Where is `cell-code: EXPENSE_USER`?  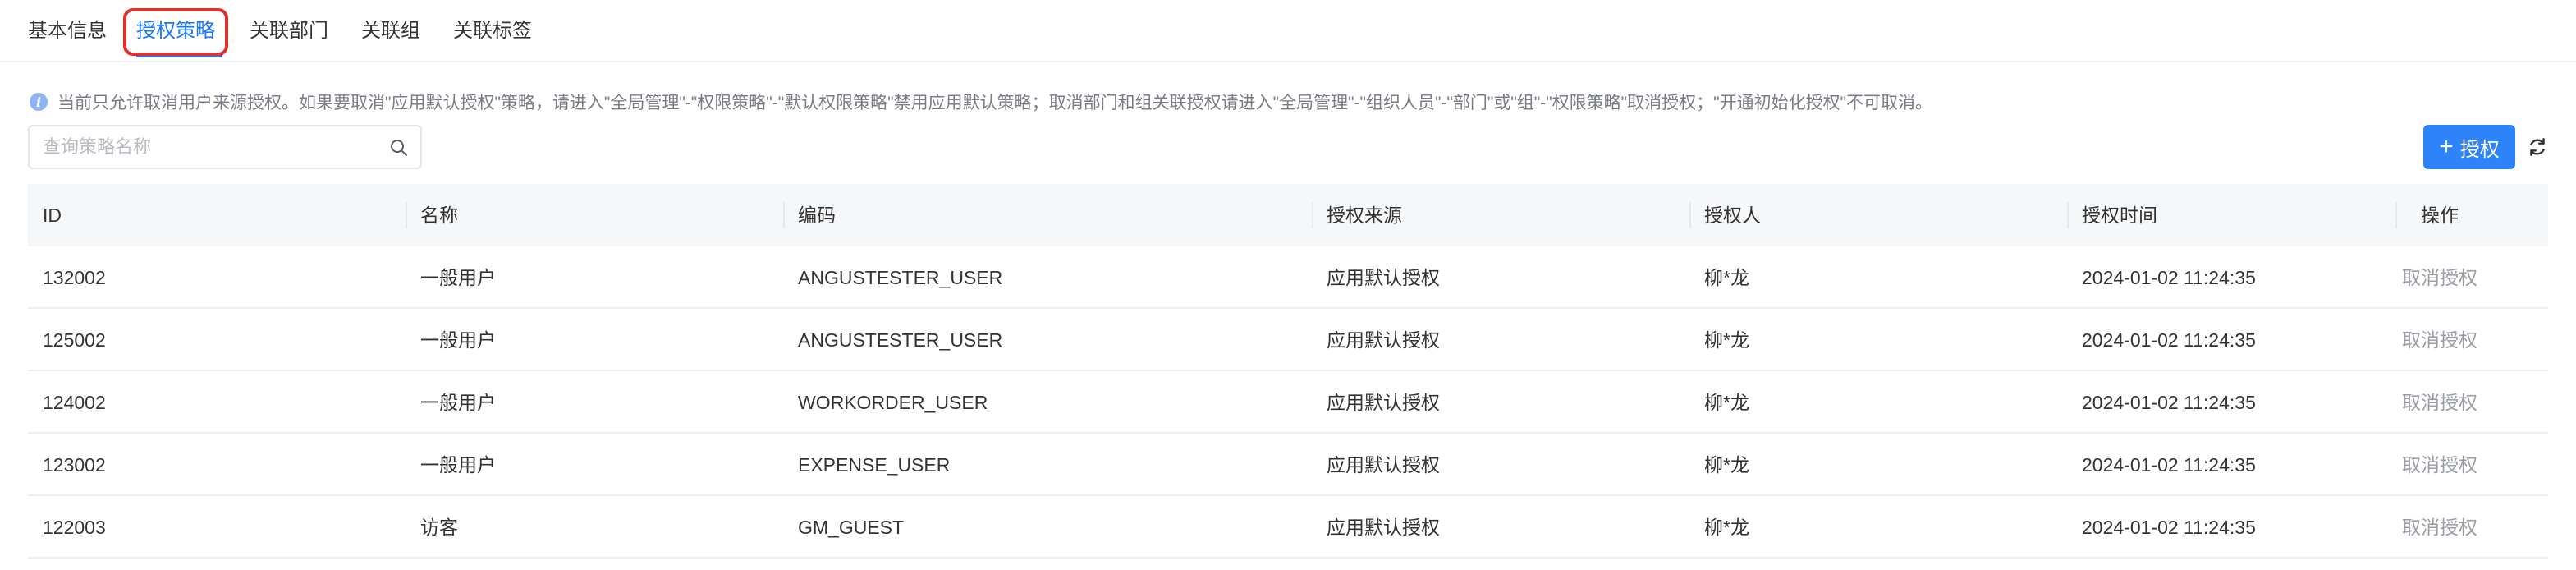 cell-code: EXPENSE_USER is located at coordinates (875, 465).